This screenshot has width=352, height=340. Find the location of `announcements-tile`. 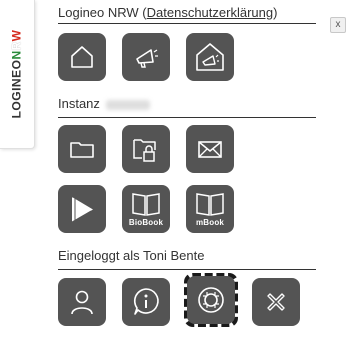

announcements-tile is located at coordinates (146, 57).